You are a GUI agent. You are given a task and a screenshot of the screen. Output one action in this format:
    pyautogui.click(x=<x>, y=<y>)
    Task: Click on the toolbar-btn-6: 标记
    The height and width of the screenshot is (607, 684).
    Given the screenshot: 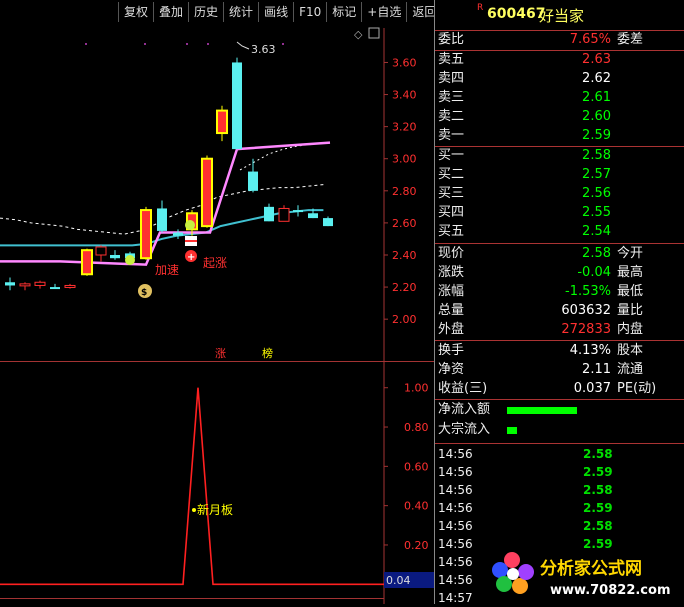 What is the action you would take?
    pyautogui.click(x=343, y=12)
    